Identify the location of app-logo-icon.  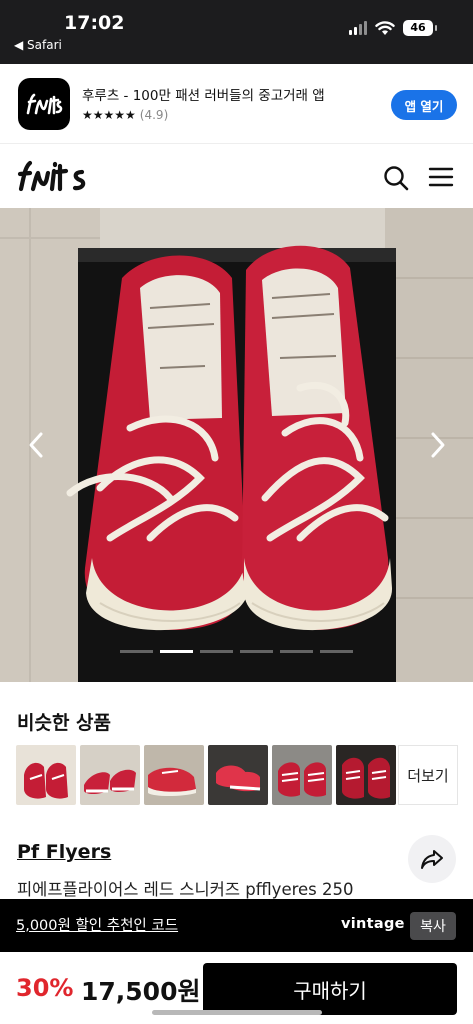
(44, 104).